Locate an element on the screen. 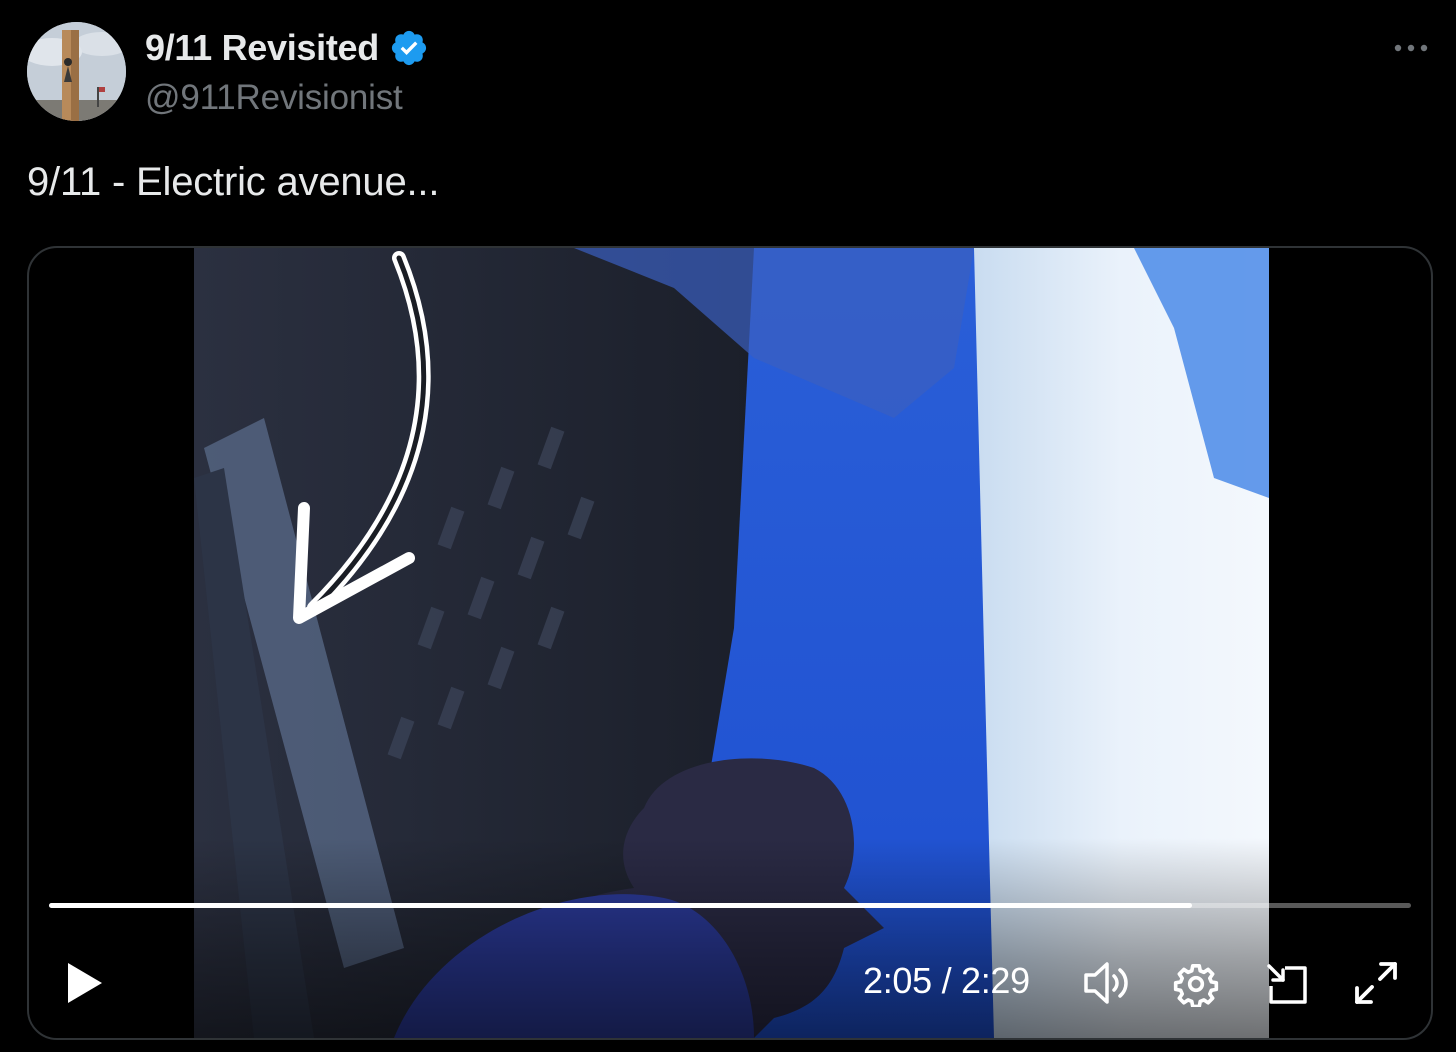 The height and width of the screenshot is (1052, 1456). author-name-row: 9/11 Revisited is located at coordinates (287, 48).